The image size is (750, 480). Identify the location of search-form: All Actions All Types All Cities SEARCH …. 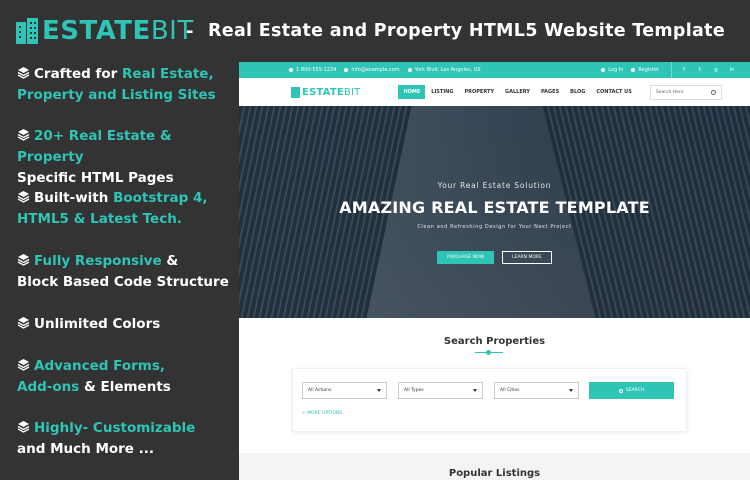
(489, 400).